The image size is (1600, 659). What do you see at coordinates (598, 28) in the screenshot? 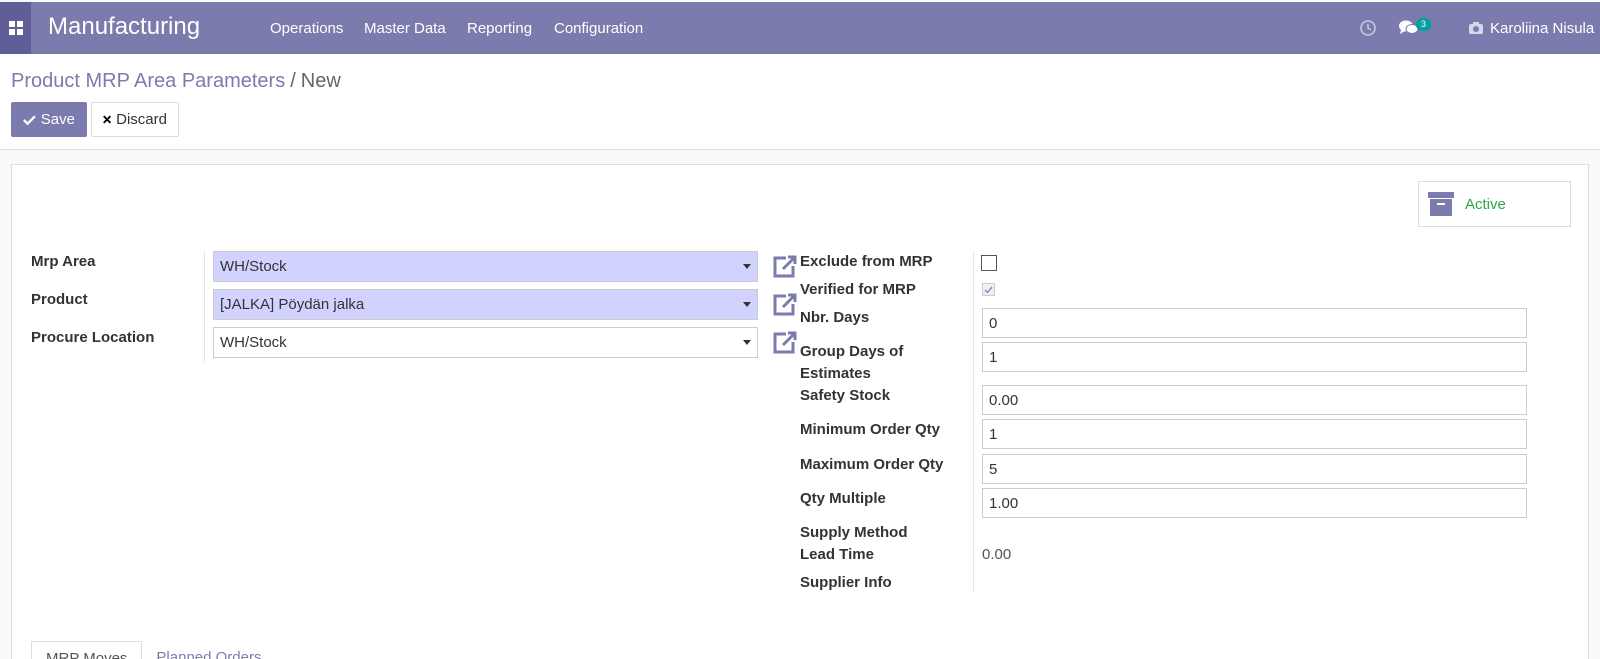
I see `menu-configuration: Configuration` at bounding box center [598, 28].